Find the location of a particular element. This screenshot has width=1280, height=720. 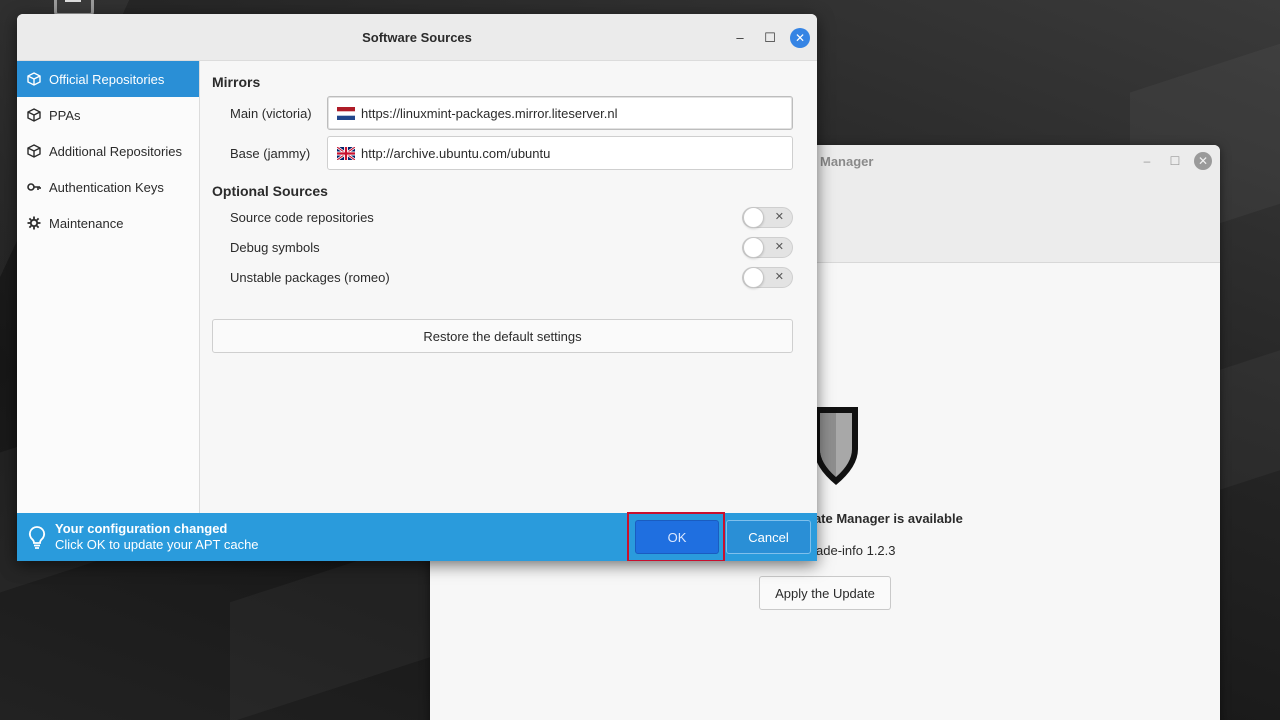

key-icon is located at coordinates (34, 187).